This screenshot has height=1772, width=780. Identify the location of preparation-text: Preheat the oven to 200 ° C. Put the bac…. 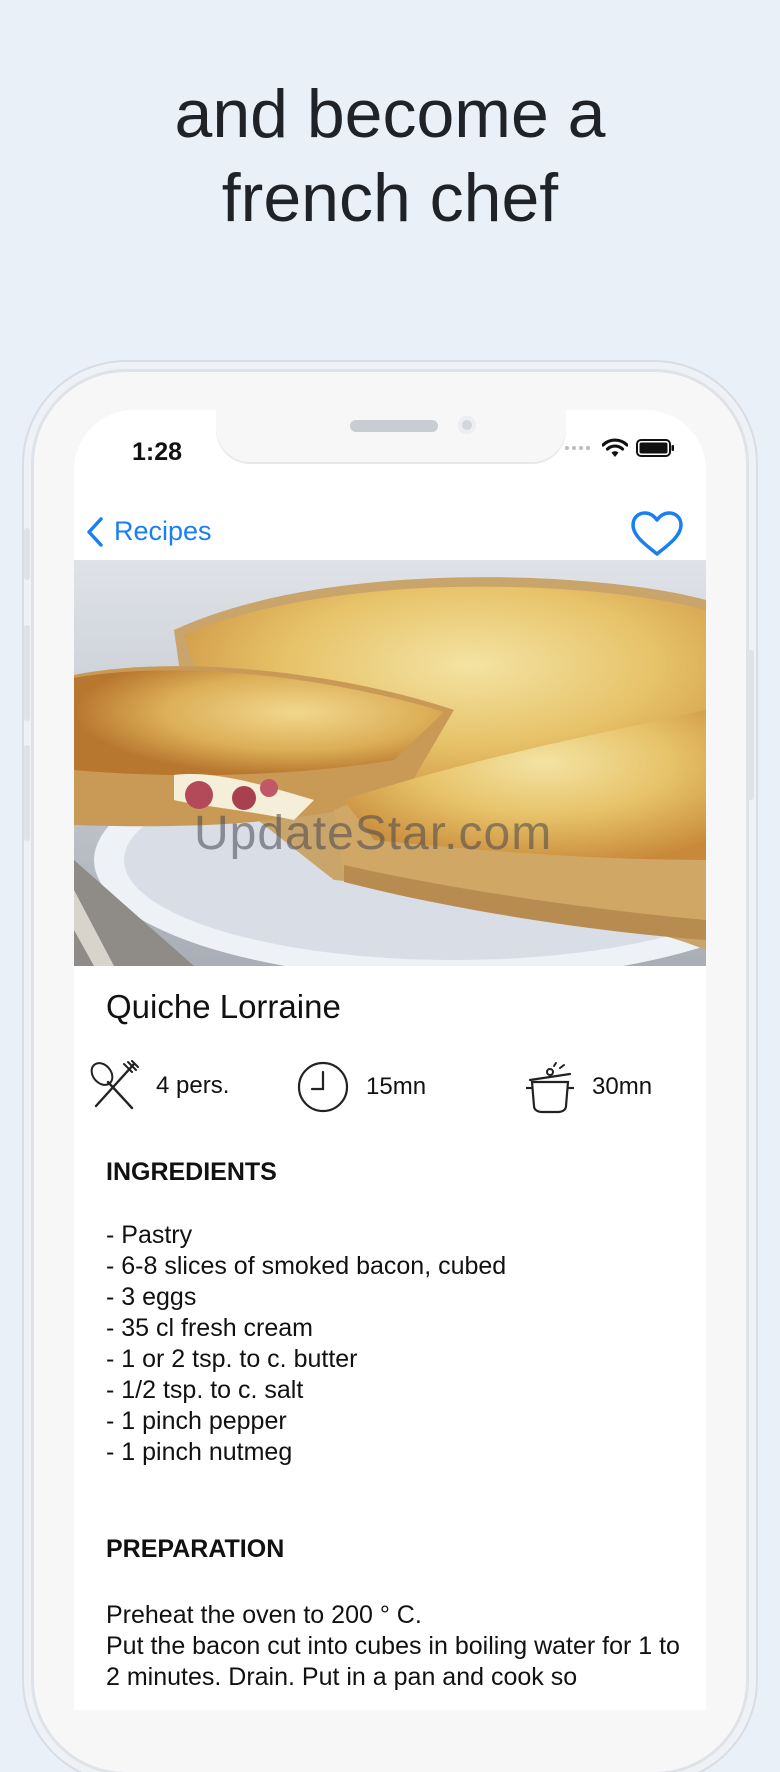
(396, 1646).